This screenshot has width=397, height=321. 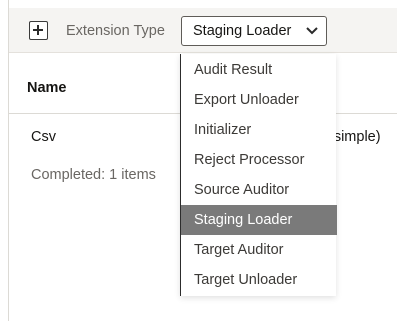 I want to click on option-audit-result: Audit Result, so click(x=259, y=70).